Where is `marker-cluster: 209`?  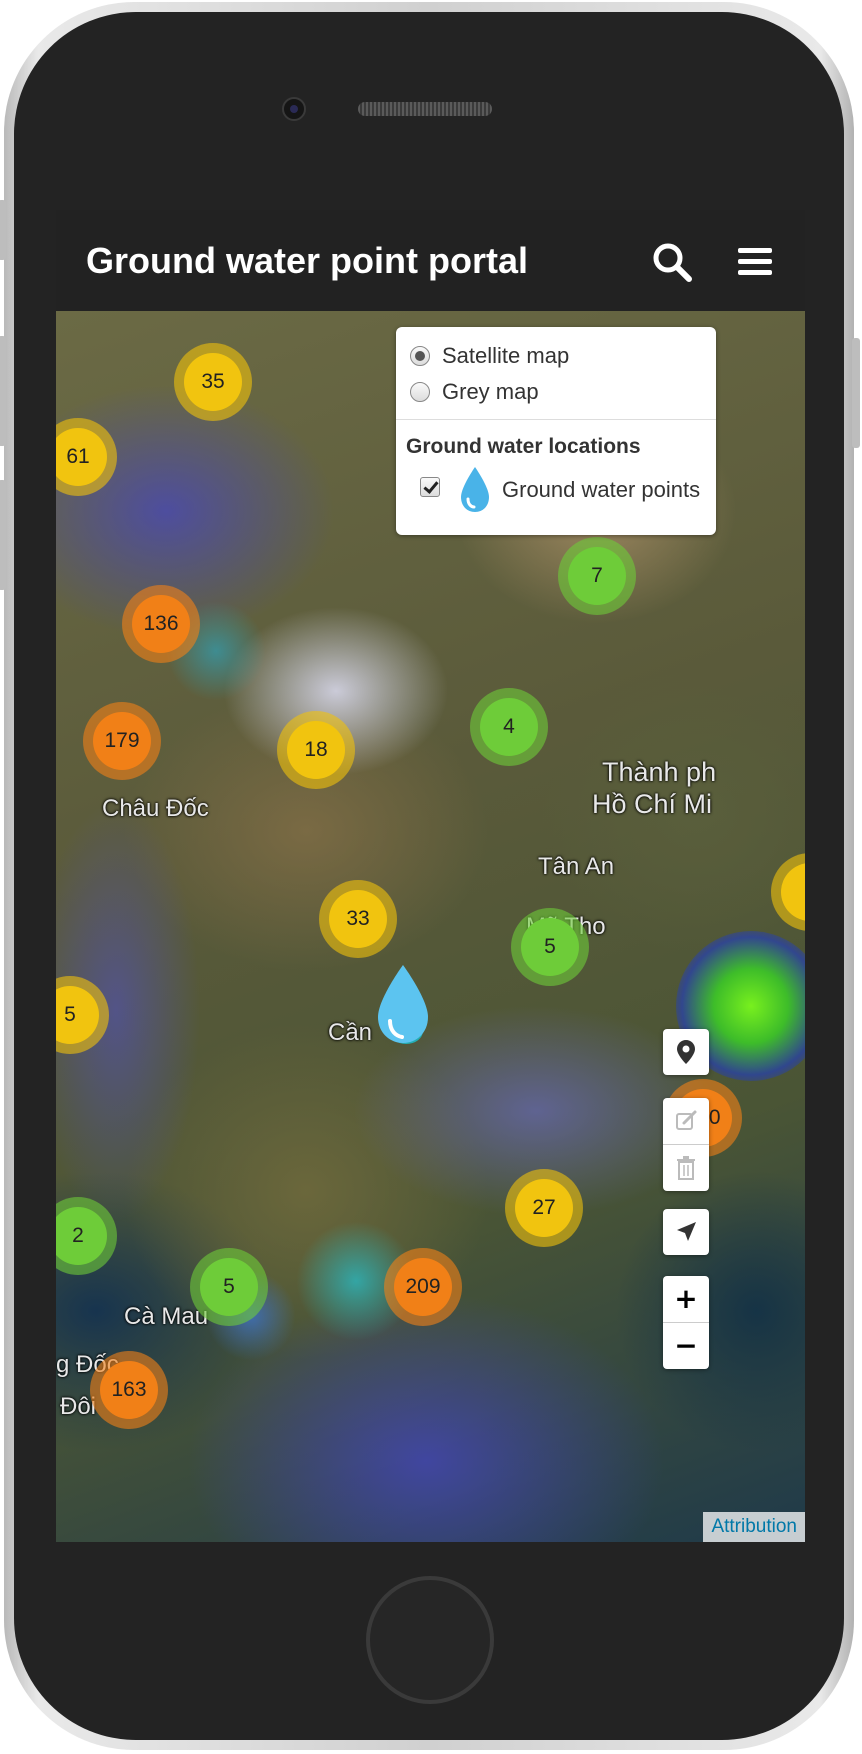 marker-cluster: 209 is located at coordinates (423, 1287).